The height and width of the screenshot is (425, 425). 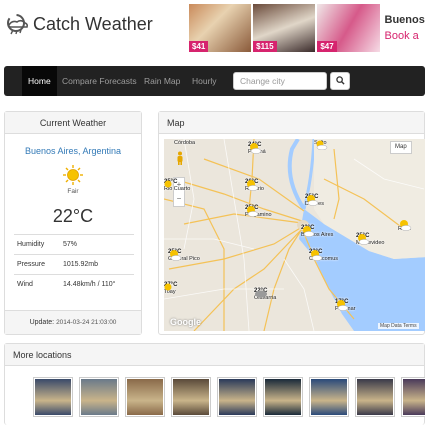 What do you see at coordinates (284, 28) in the screenshot?
I see `ad-image: $115` at bounding box center [284, 28].